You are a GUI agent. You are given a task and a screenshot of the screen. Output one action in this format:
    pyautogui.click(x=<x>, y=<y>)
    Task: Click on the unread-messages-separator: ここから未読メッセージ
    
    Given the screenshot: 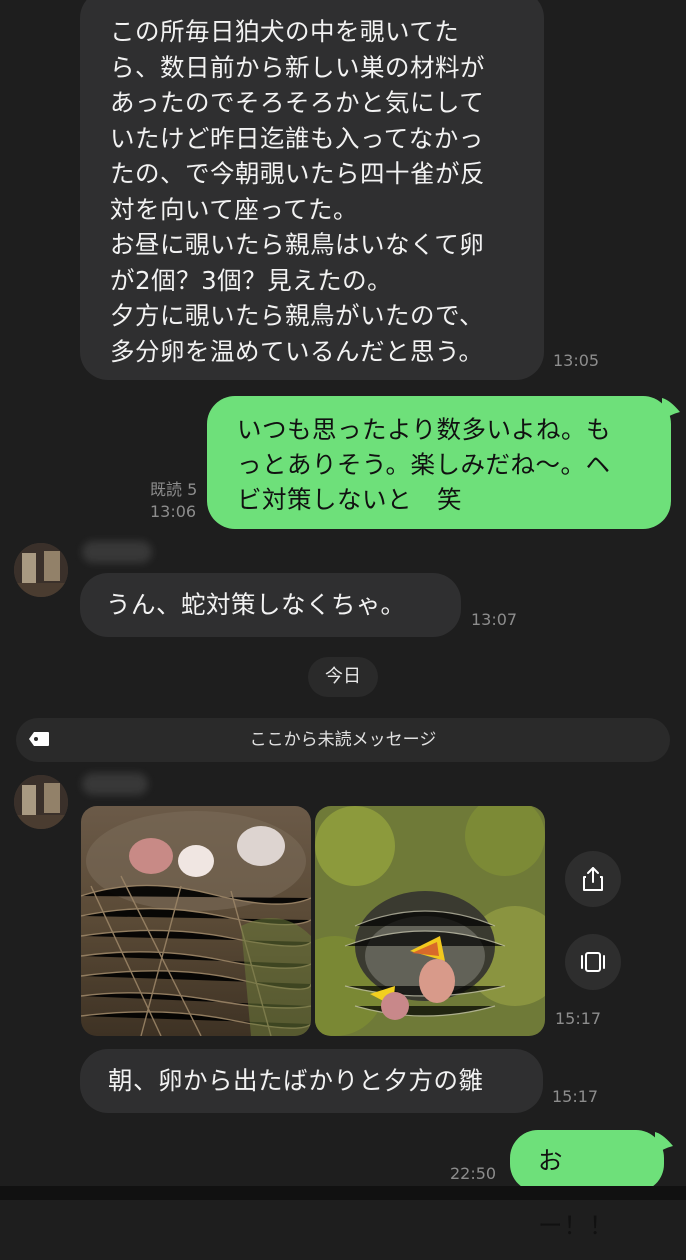 What is the action you would take?
    pyautogui.click(x=343, y=740)
    